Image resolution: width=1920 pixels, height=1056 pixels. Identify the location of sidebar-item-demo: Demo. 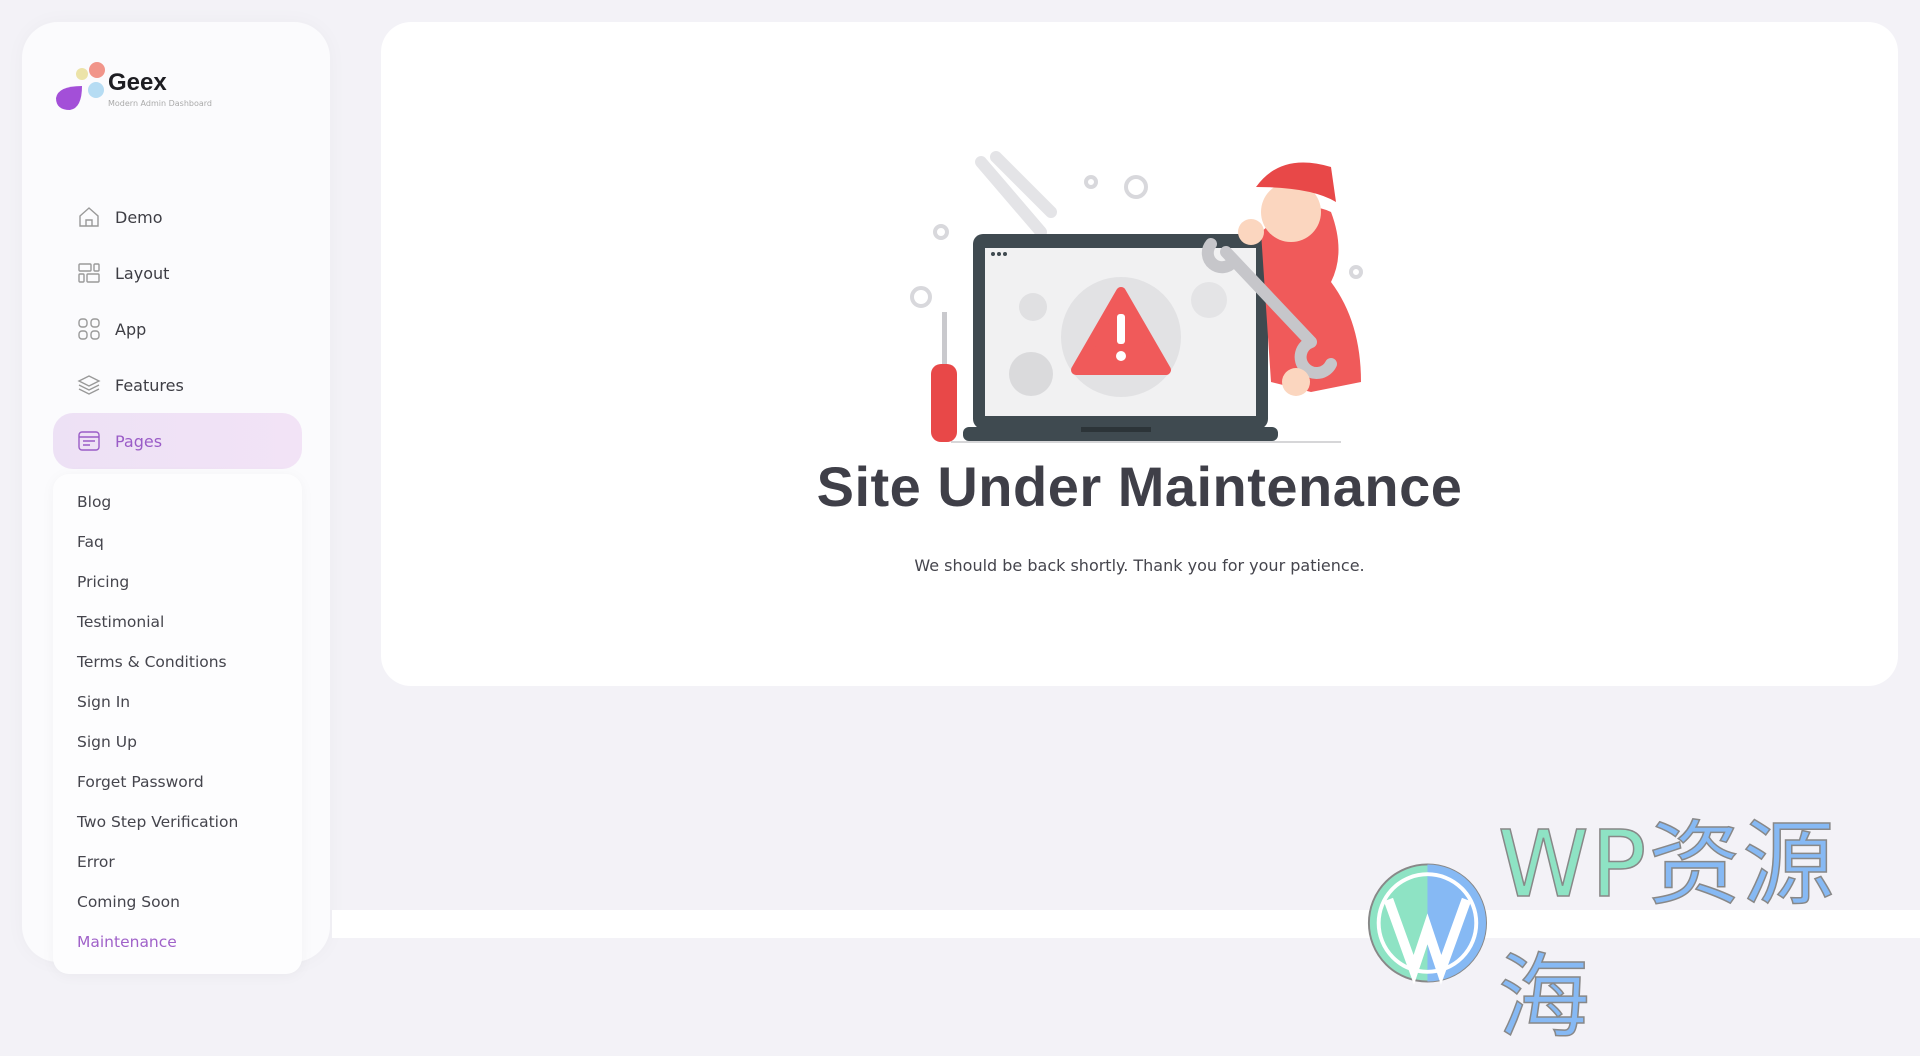
(177, 217).